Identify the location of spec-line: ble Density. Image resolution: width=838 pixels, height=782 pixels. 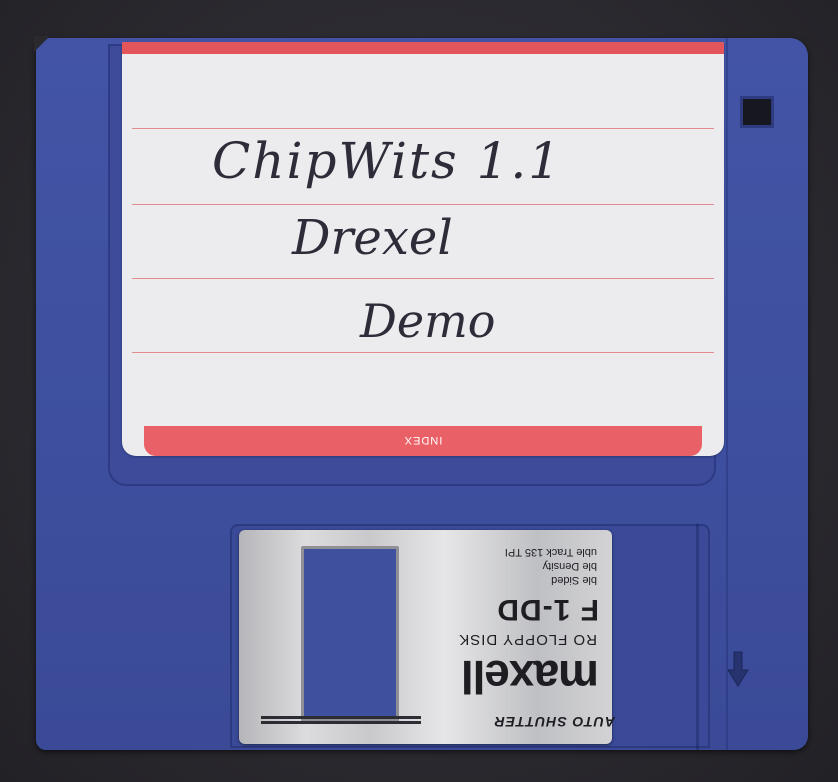
(569, 566).